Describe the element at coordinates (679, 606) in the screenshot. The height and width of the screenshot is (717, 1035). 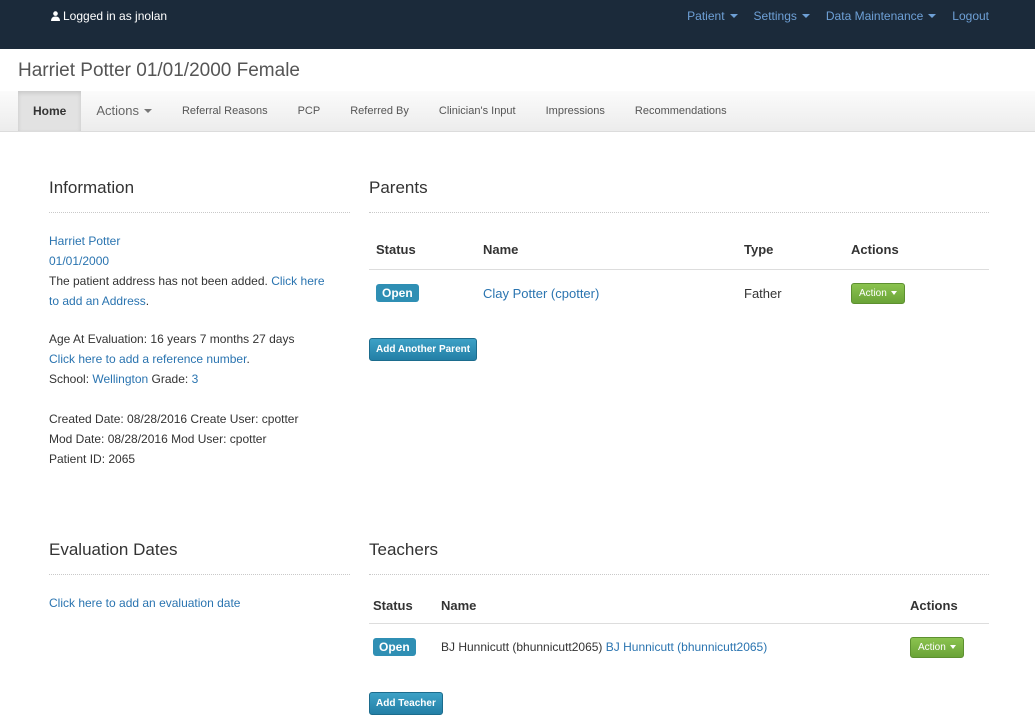
I see `table-header-row: Status Name Actions` at that location.